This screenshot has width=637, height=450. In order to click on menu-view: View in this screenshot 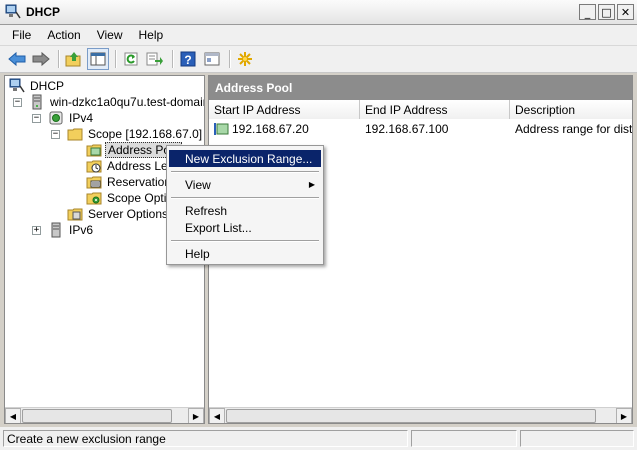, I will do `click(110, 35)`.